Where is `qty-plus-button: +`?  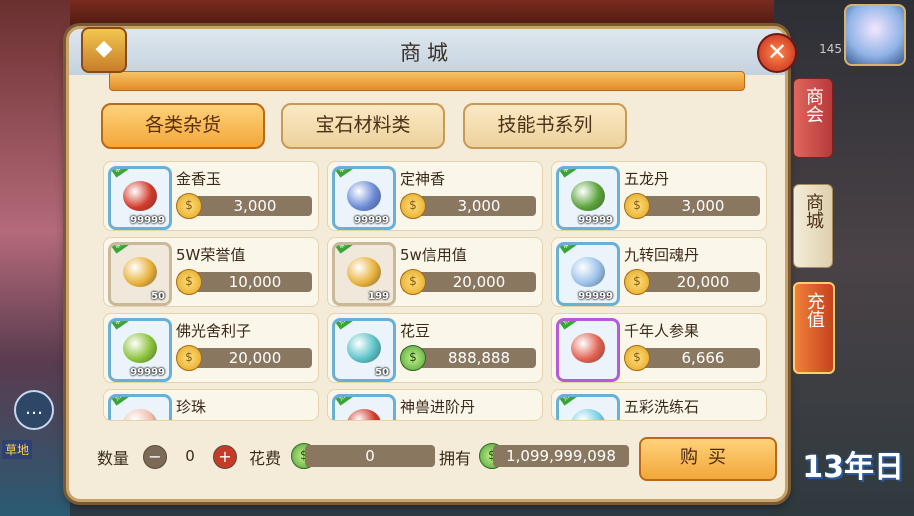
qty-plus-button: + is located at coordinates (225, 457).